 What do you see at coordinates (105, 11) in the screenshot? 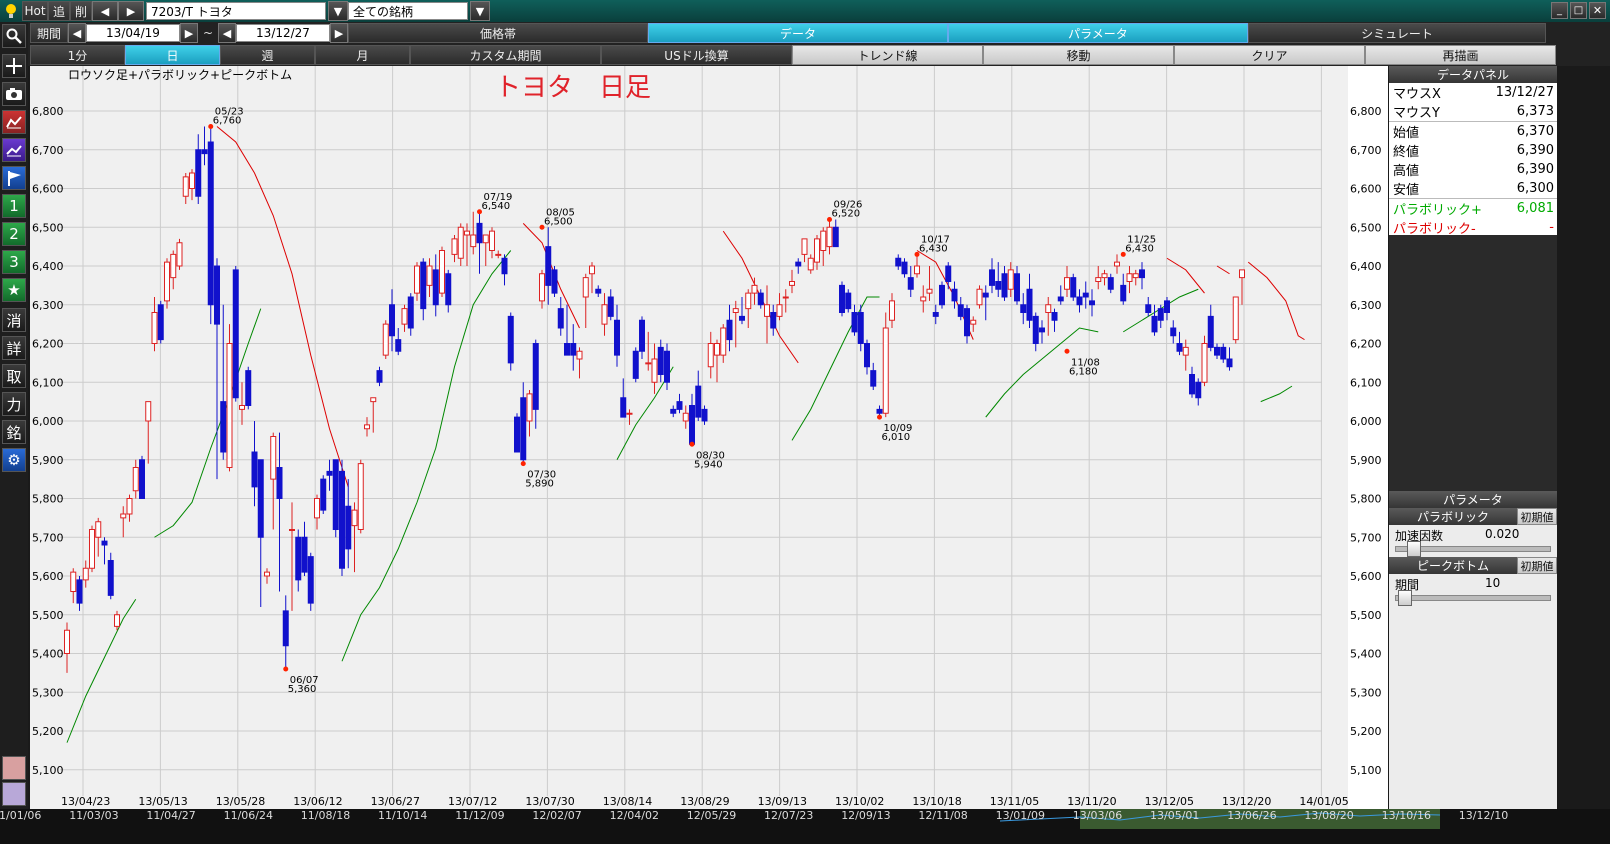
I see `prev-symbol-button: ◀` at bounding box center [105, 11].